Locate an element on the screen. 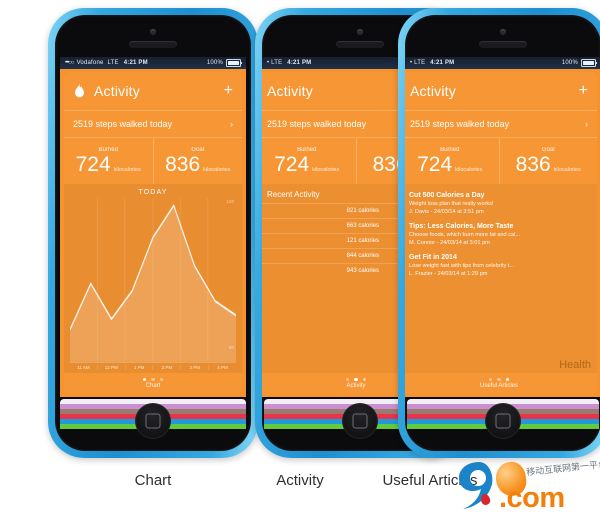 The height and width of the screenshot is (518, 600). page-indicator-chart is located at coordinates (153, 378).